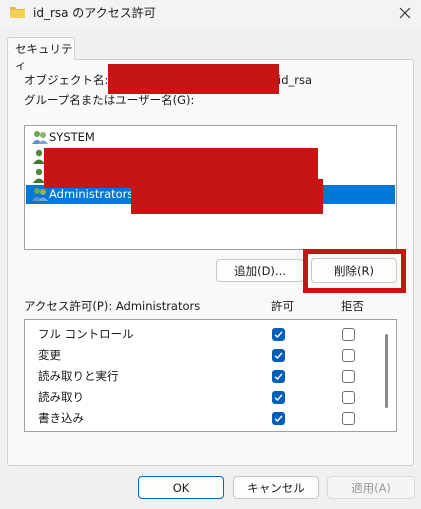 This screenshot has width=421, height=509. What do you see at coordinates (386, 371) in the screenshot?
I see `scrollbar-thumb` at bounding box center [386, 371].